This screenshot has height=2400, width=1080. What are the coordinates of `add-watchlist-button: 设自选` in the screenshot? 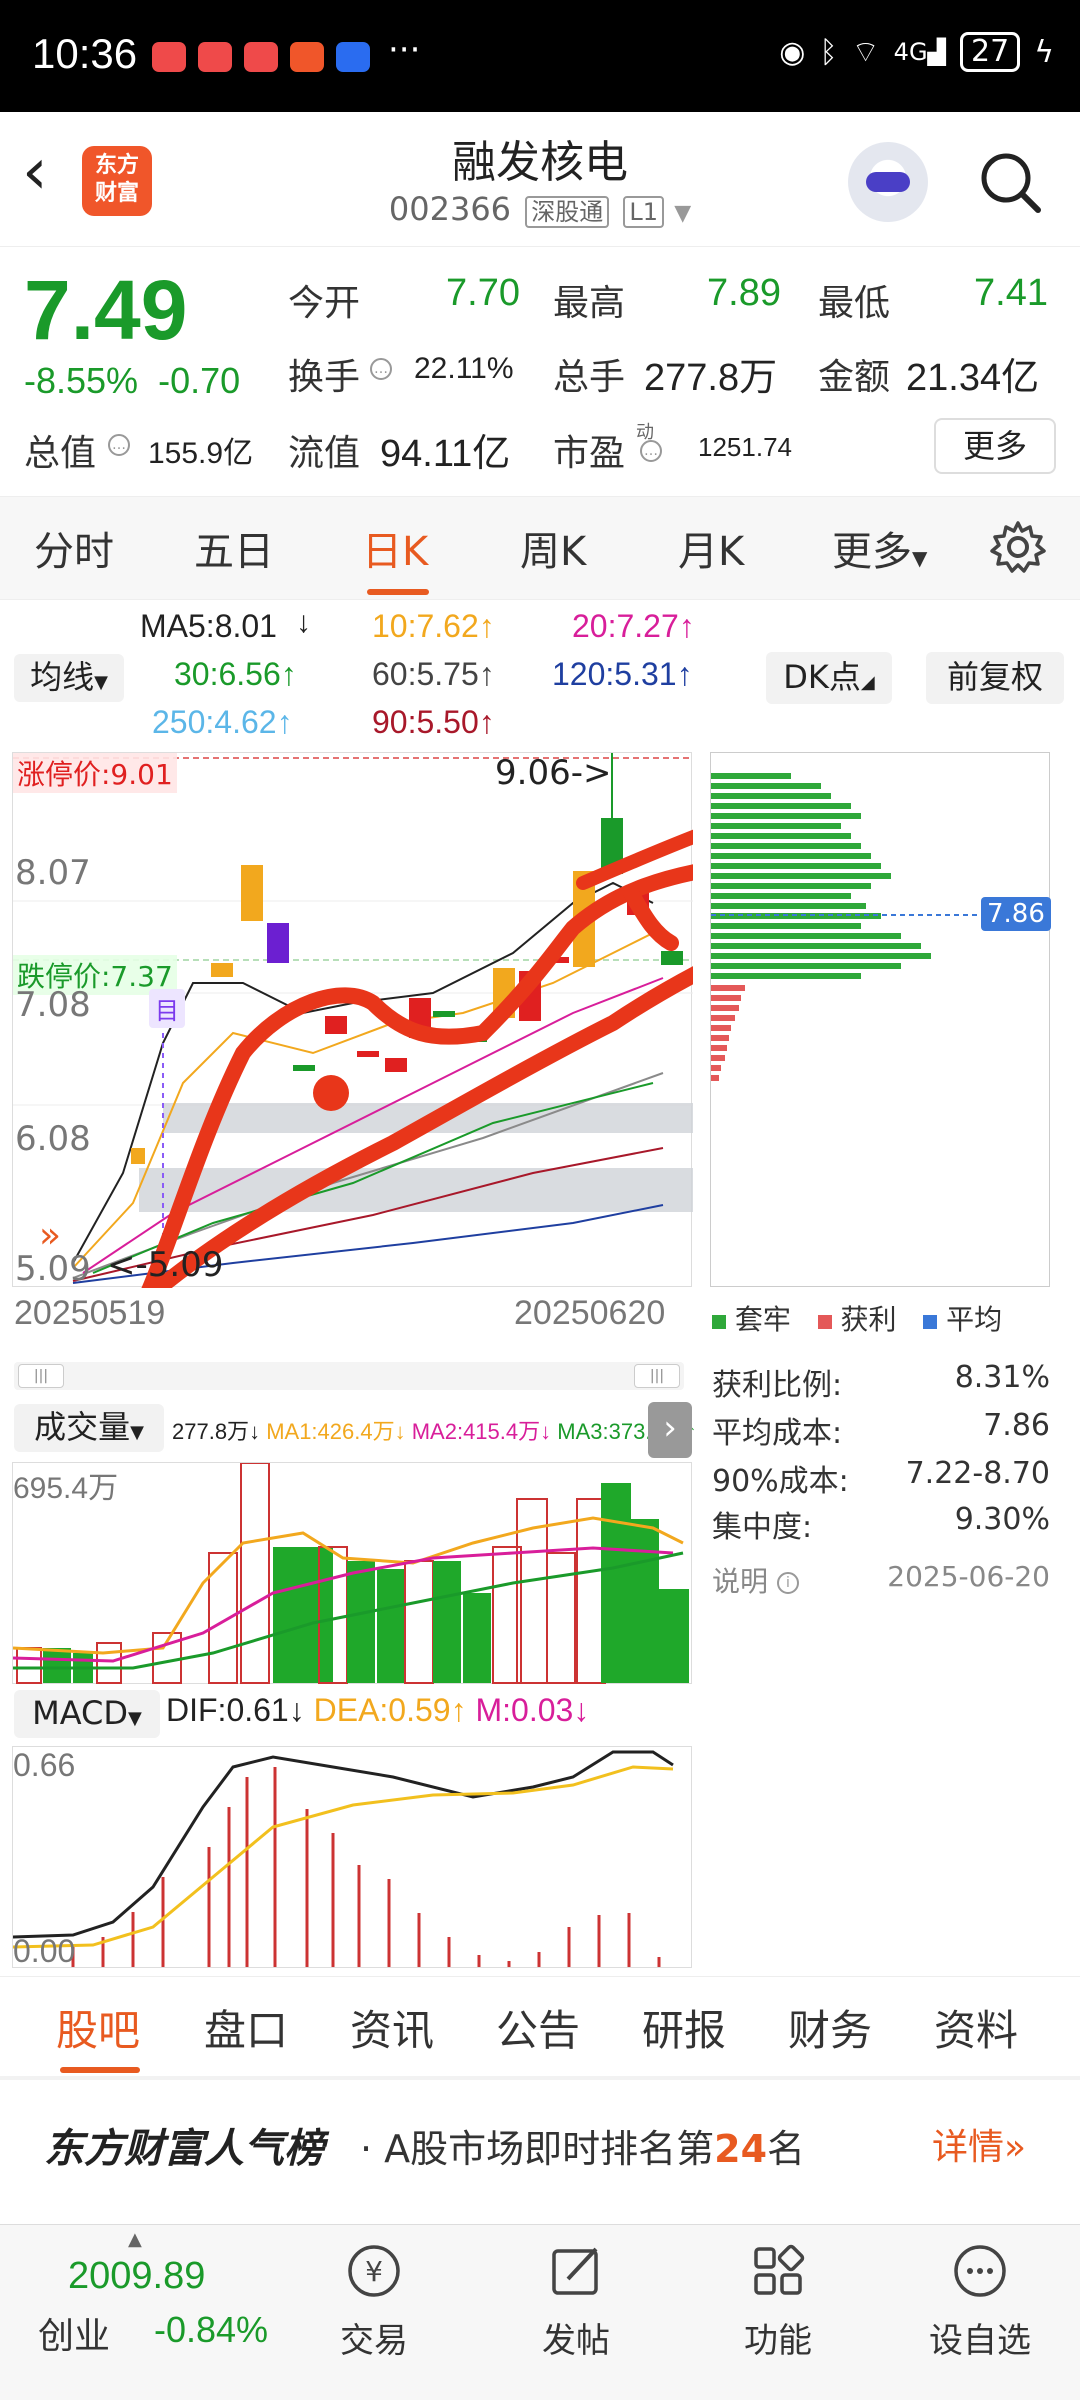 It's located at (980, 2300).